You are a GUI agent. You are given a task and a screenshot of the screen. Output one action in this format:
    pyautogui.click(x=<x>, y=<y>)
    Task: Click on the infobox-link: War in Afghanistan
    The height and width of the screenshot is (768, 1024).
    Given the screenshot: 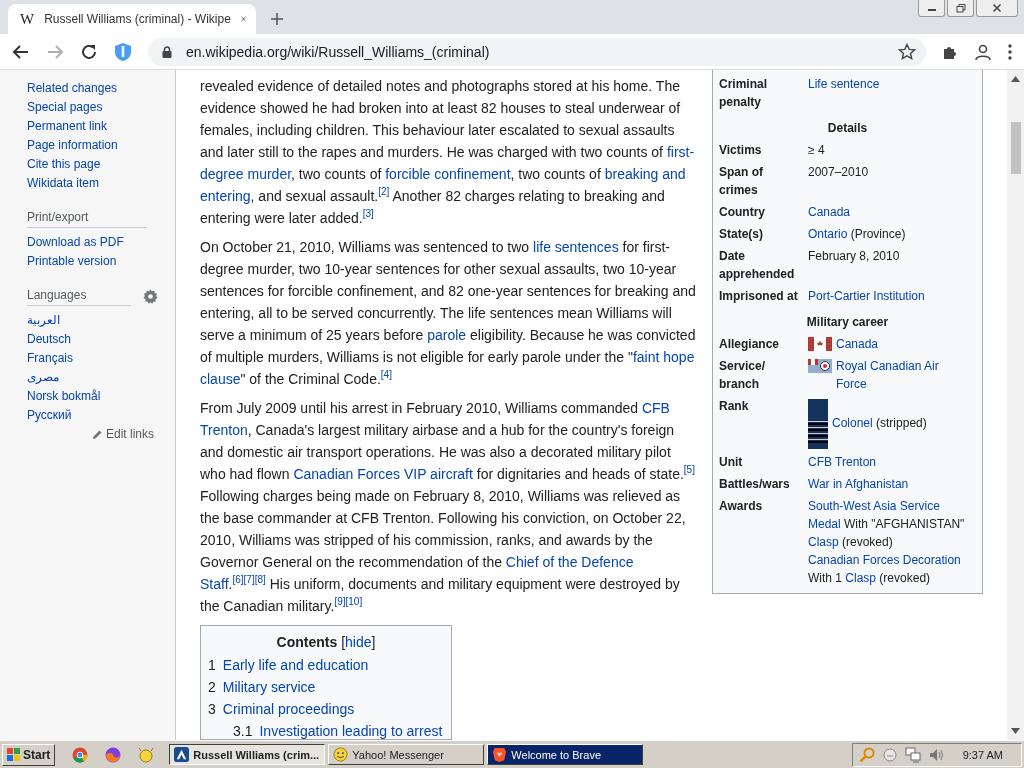 What is the action you would take?
    pyautogui.click(x=858, y=484)
    